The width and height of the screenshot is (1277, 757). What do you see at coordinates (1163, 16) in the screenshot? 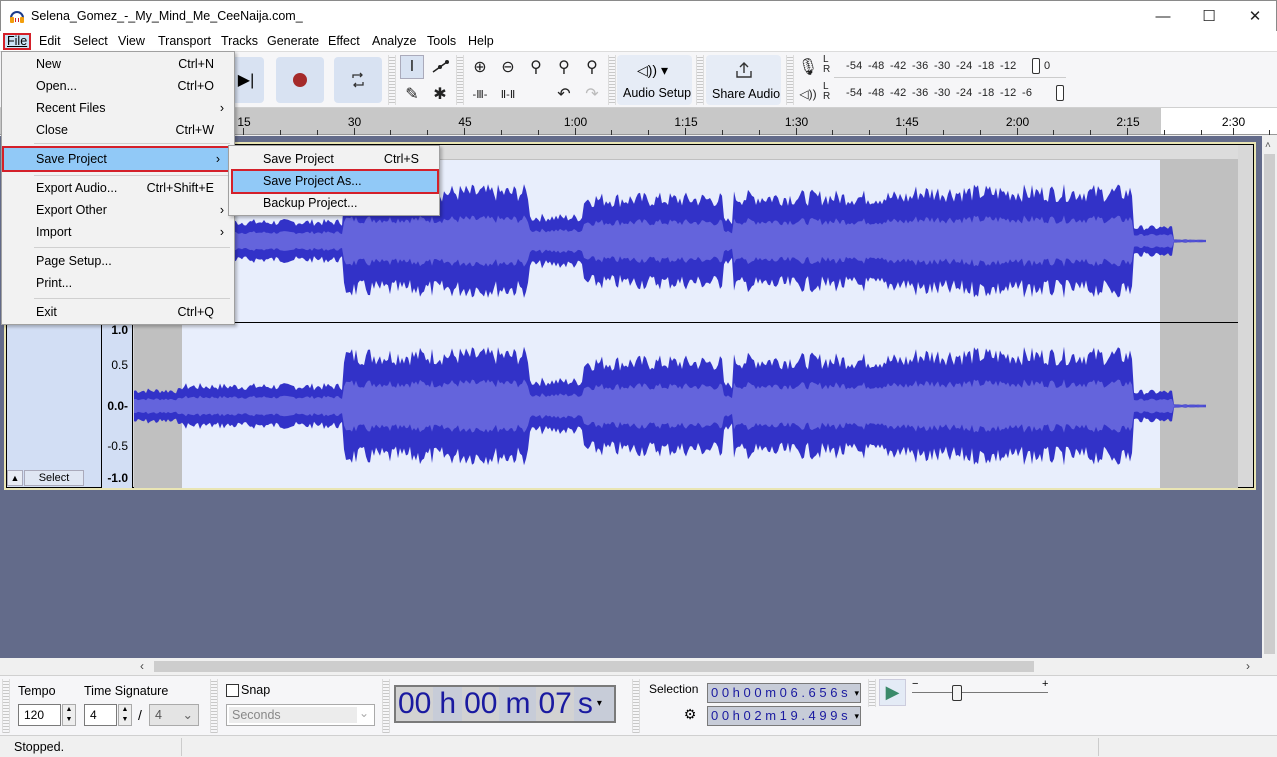
I see `minimize-button: —` at bounding box center [1163, 16].